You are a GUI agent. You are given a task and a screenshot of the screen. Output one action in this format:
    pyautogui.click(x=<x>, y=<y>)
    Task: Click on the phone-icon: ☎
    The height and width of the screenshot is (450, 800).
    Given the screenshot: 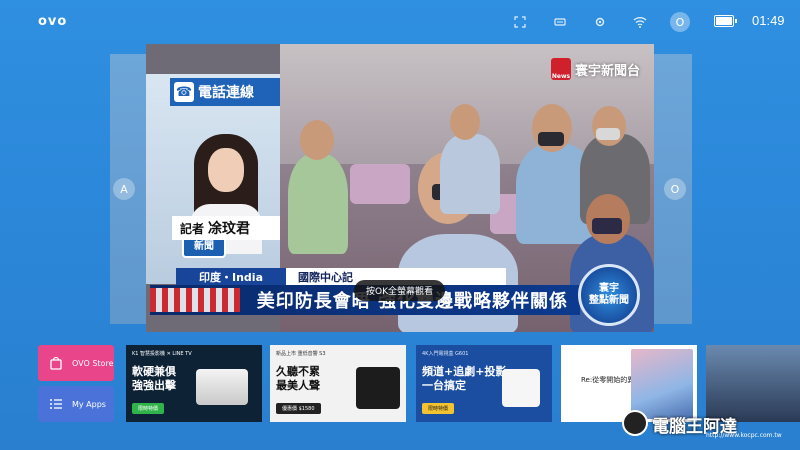 What is the action you would take?
    pyautogui.click(x=184, y=92)
    